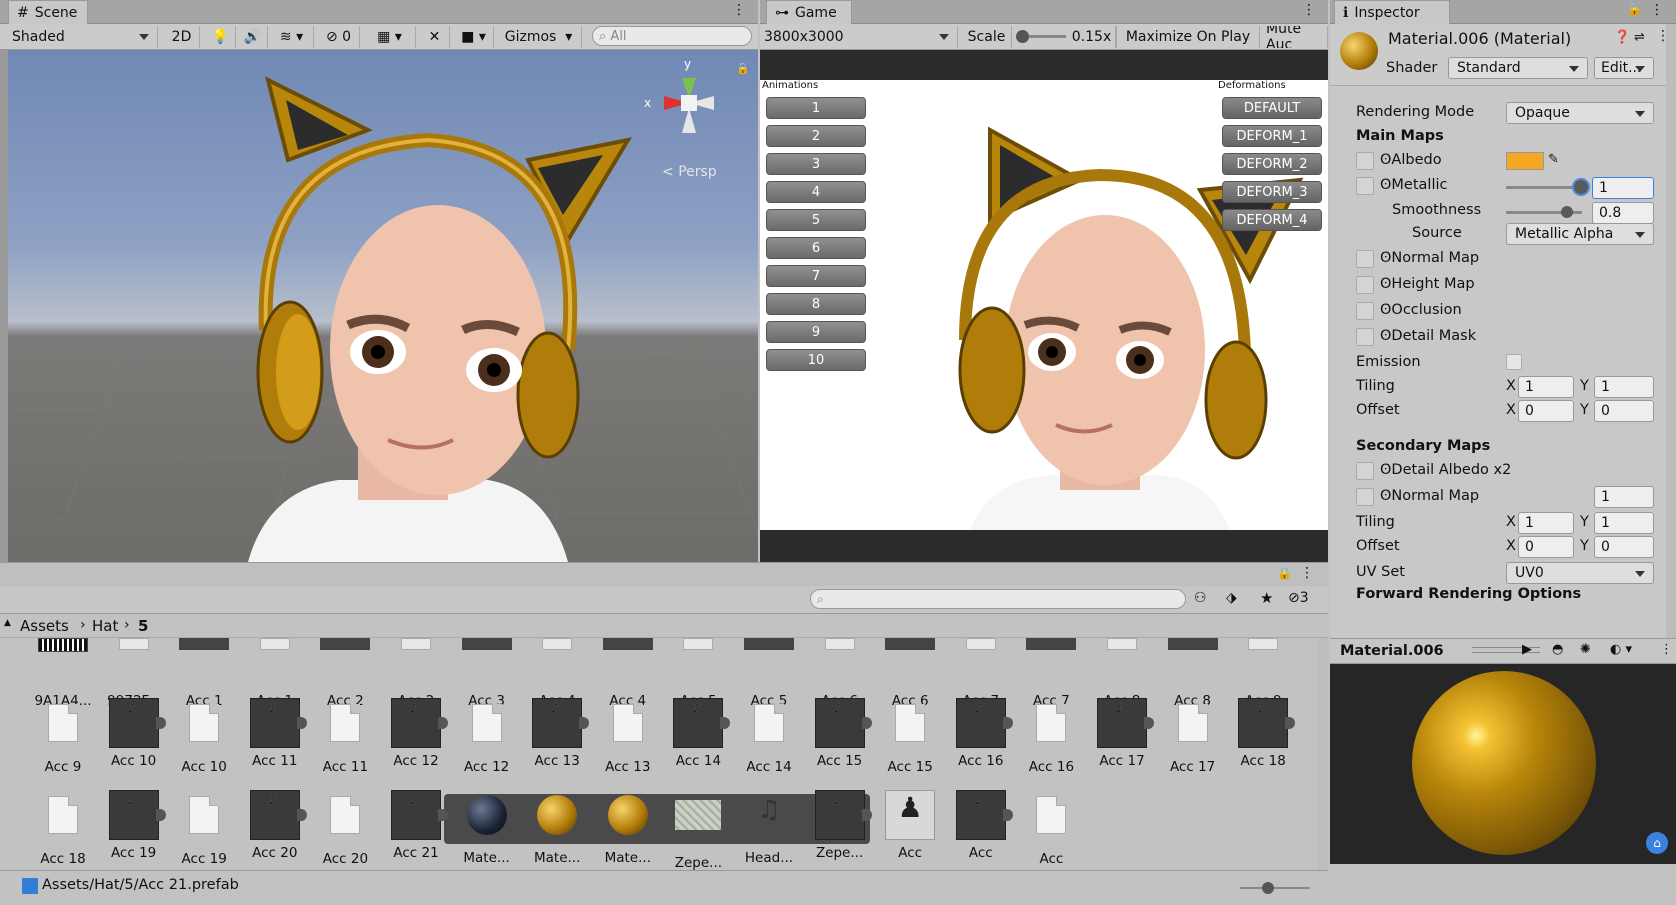  Describe the element at coordinates (816, 332) in the screenshot. I see `animation-button-9: 9` at that location.